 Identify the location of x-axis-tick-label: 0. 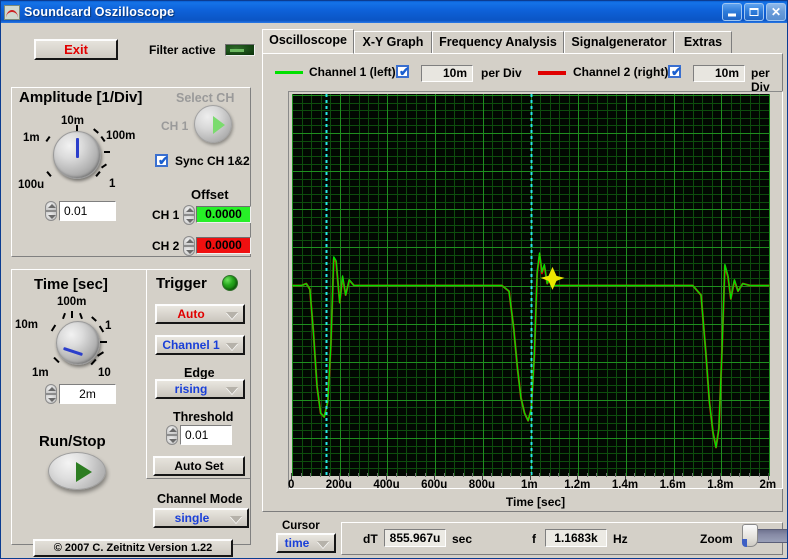
(291, 485).